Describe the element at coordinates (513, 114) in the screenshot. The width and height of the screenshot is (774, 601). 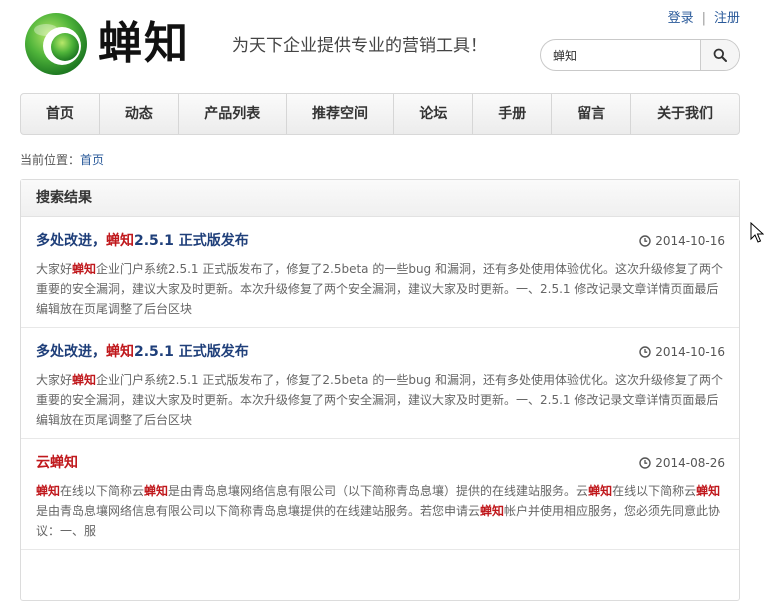
I see `nav-item-manual: 手册` at that location.